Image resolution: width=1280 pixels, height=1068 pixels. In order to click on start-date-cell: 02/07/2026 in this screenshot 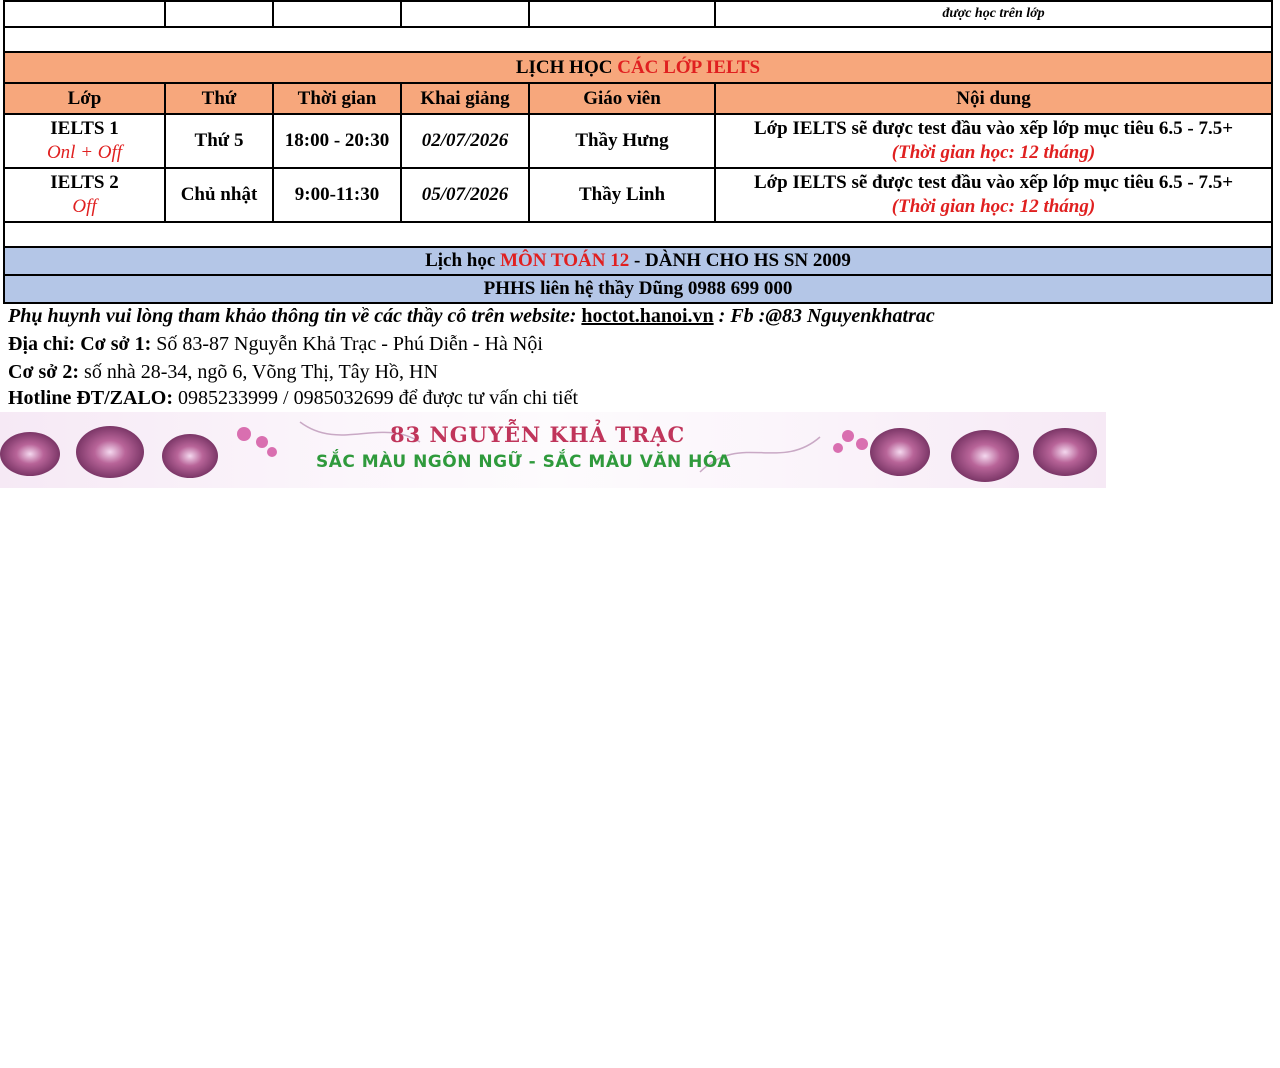, I will do `click(465, 141)`.